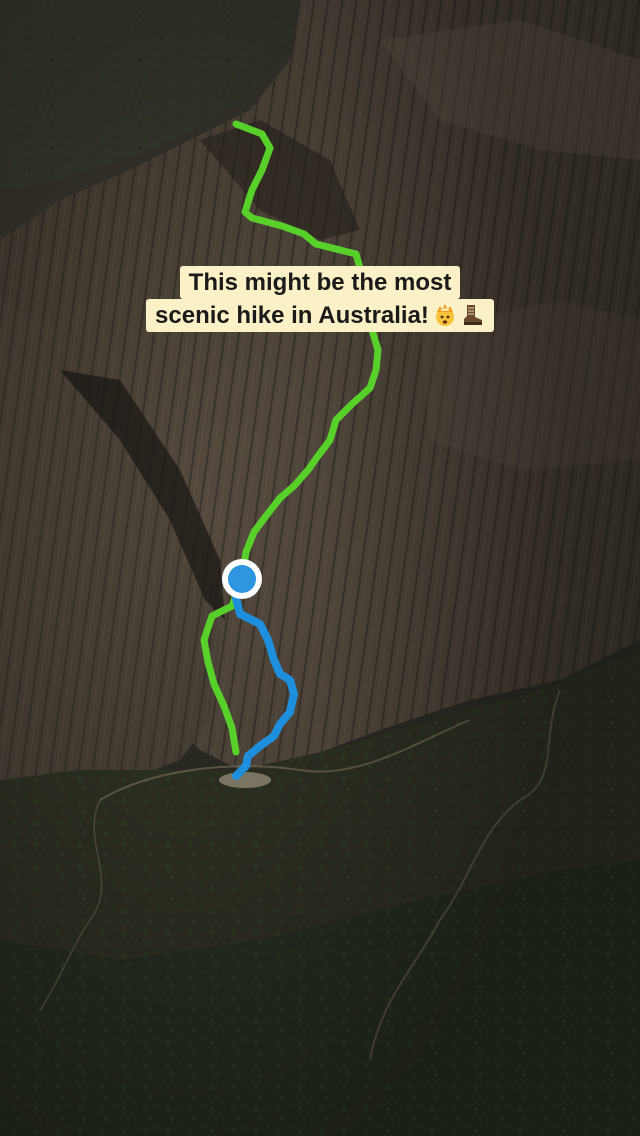 This screenshot has height=1136, width=640. What do you see at coordinates (320, 282) in the screenshot?
I see `caption-line-1: This might be the most` at bounding box center [320, 282].